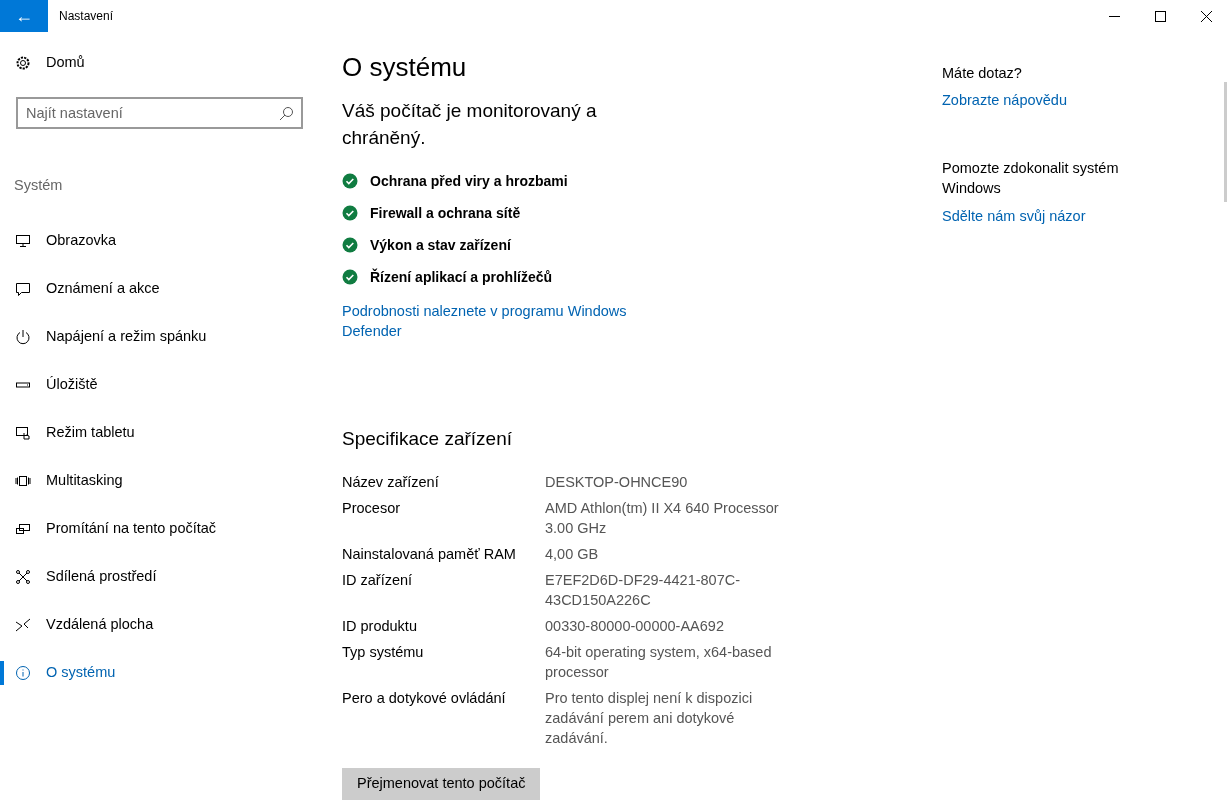 The width and height of the screenshot is (1229, 805). What do you see at coordinates (24, 16) in the screenshot?
I see `back-button: ←` at bounding box center [24, 16].